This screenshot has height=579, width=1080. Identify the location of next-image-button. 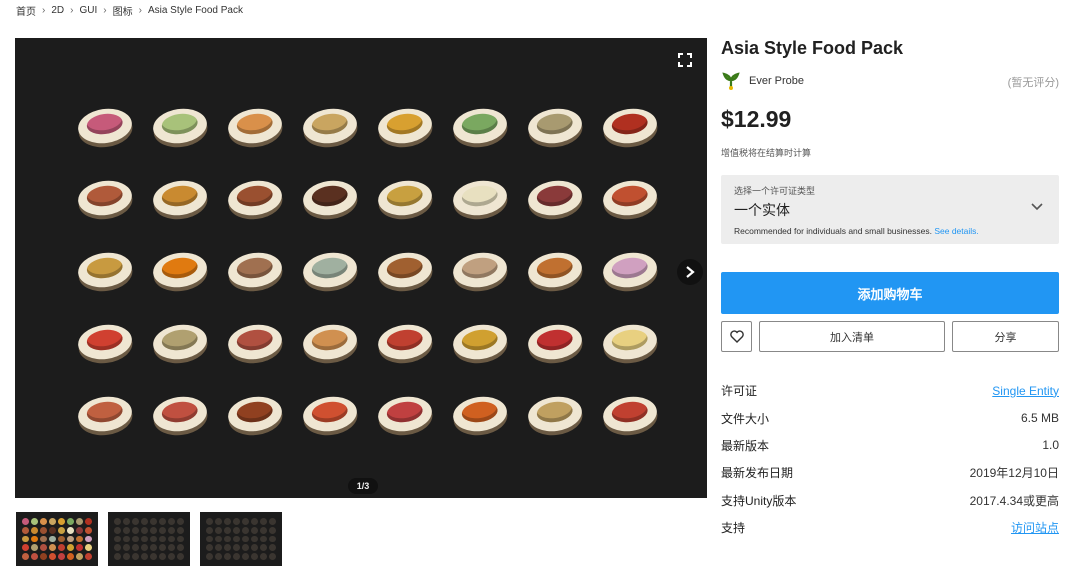
(690, 272).